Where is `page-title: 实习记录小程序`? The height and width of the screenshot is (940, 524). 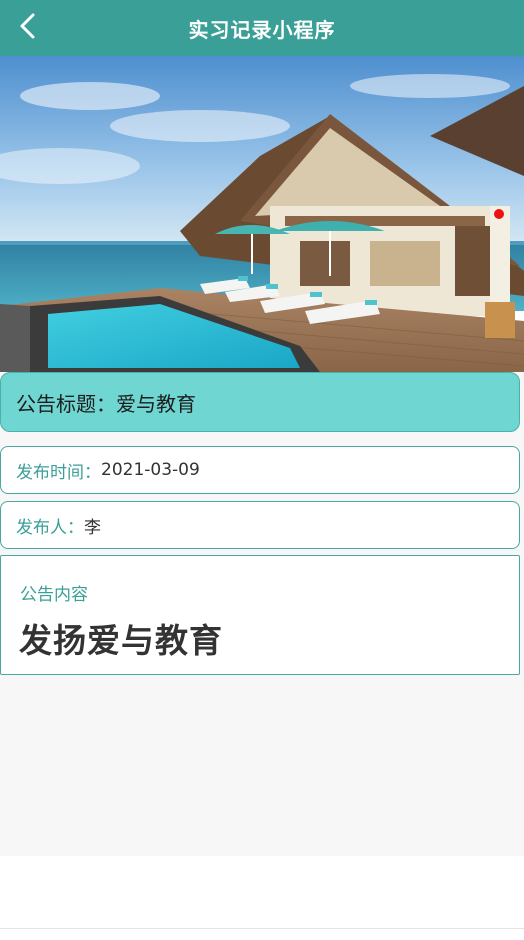 page-title: 实习记录小程序 is located at coordinates (262, 29).